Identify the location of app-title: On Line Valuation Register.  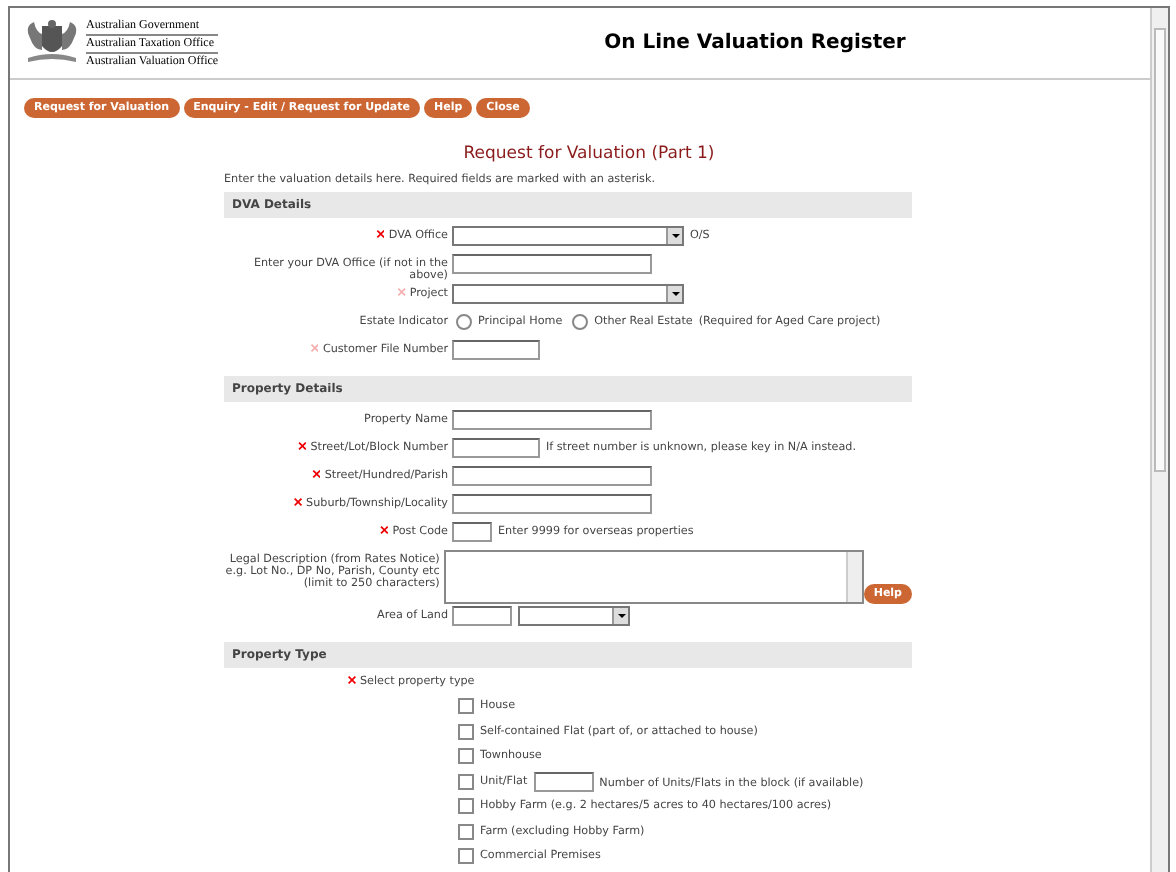
(755, 43).